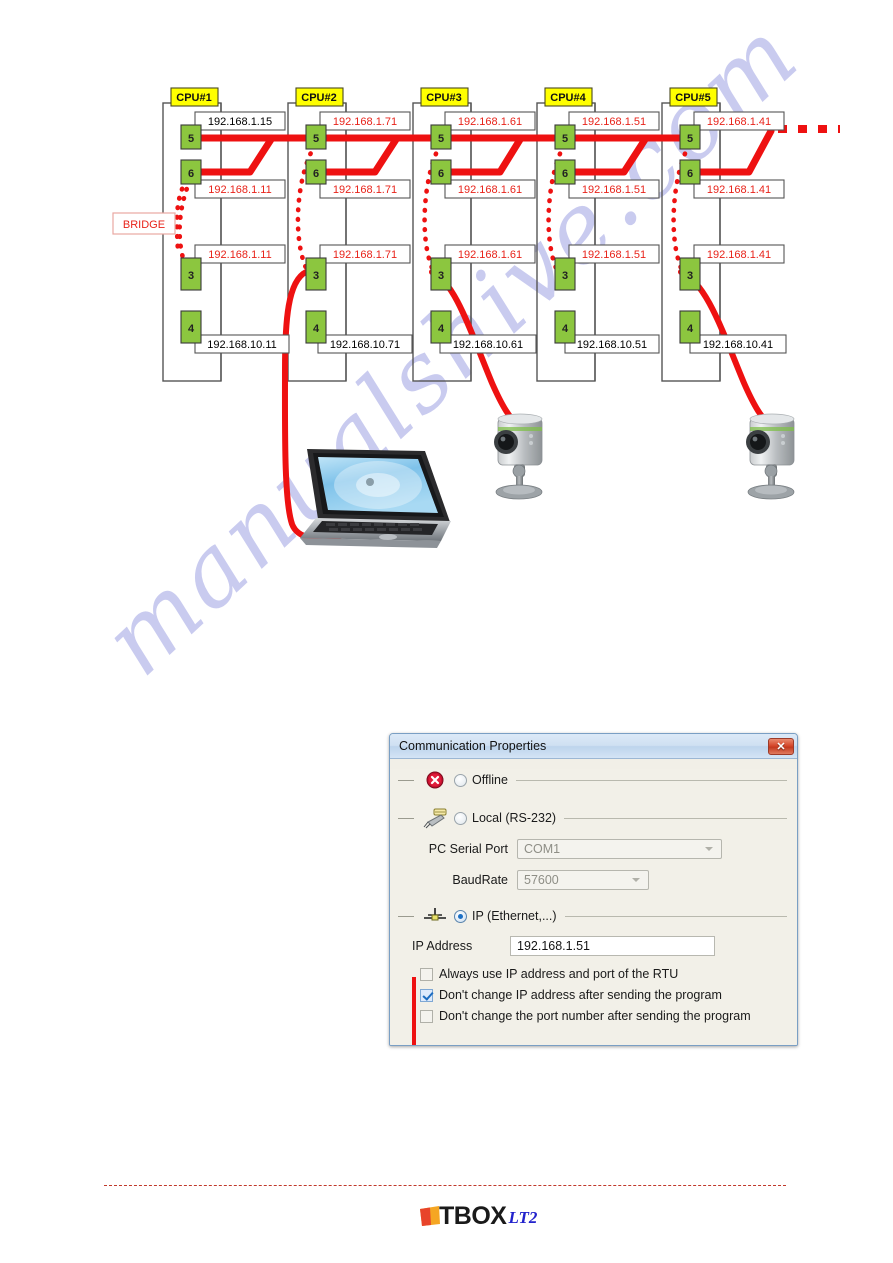  Describe the element at coordinates (490, 190) in the screenshot. I see `cpu3-address-port6: 192.168.1.61` at that location.